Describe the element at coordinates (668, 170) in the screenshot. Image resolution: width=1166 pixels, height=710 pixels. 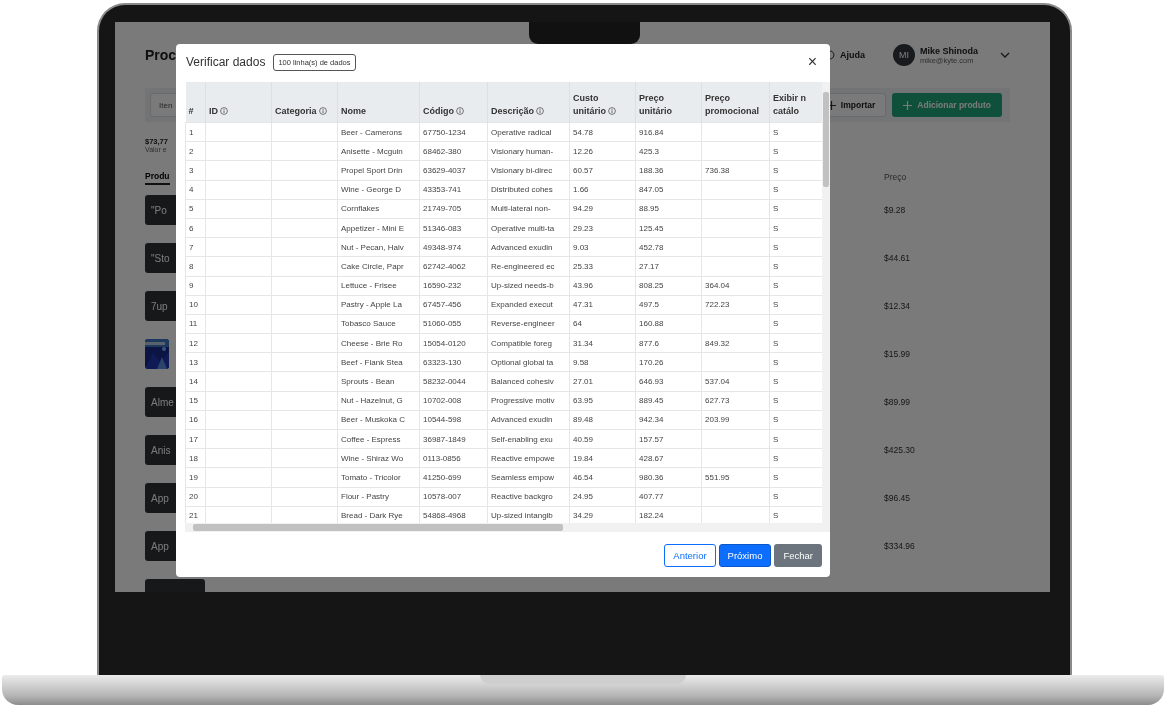
I see `table-cell: 188.36` at that location.